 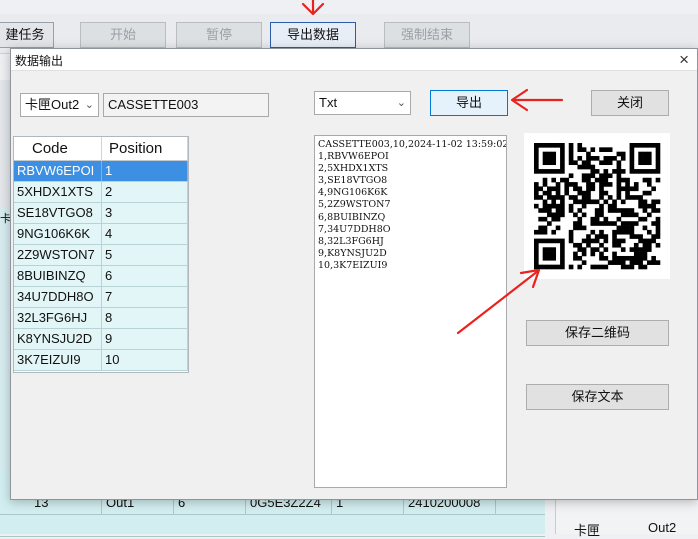 I want to click on new-task-button: 建任务, so click(x=27, y=35).